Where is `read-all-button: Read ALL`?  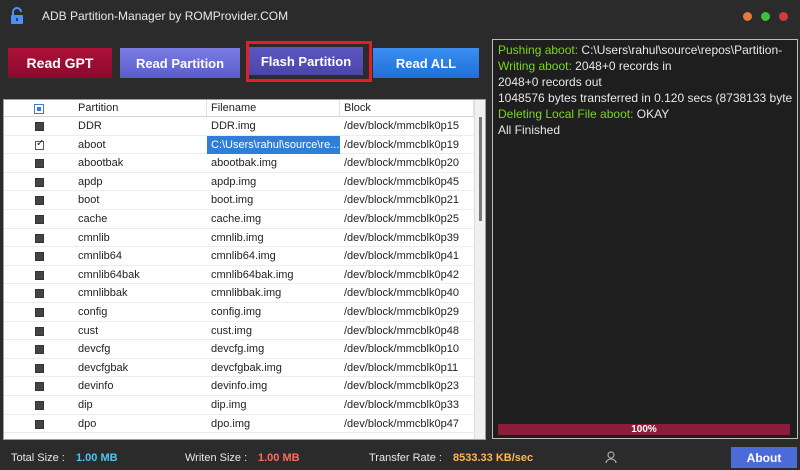 read-all-button: Read ALL is located at coordinates (426, 63).